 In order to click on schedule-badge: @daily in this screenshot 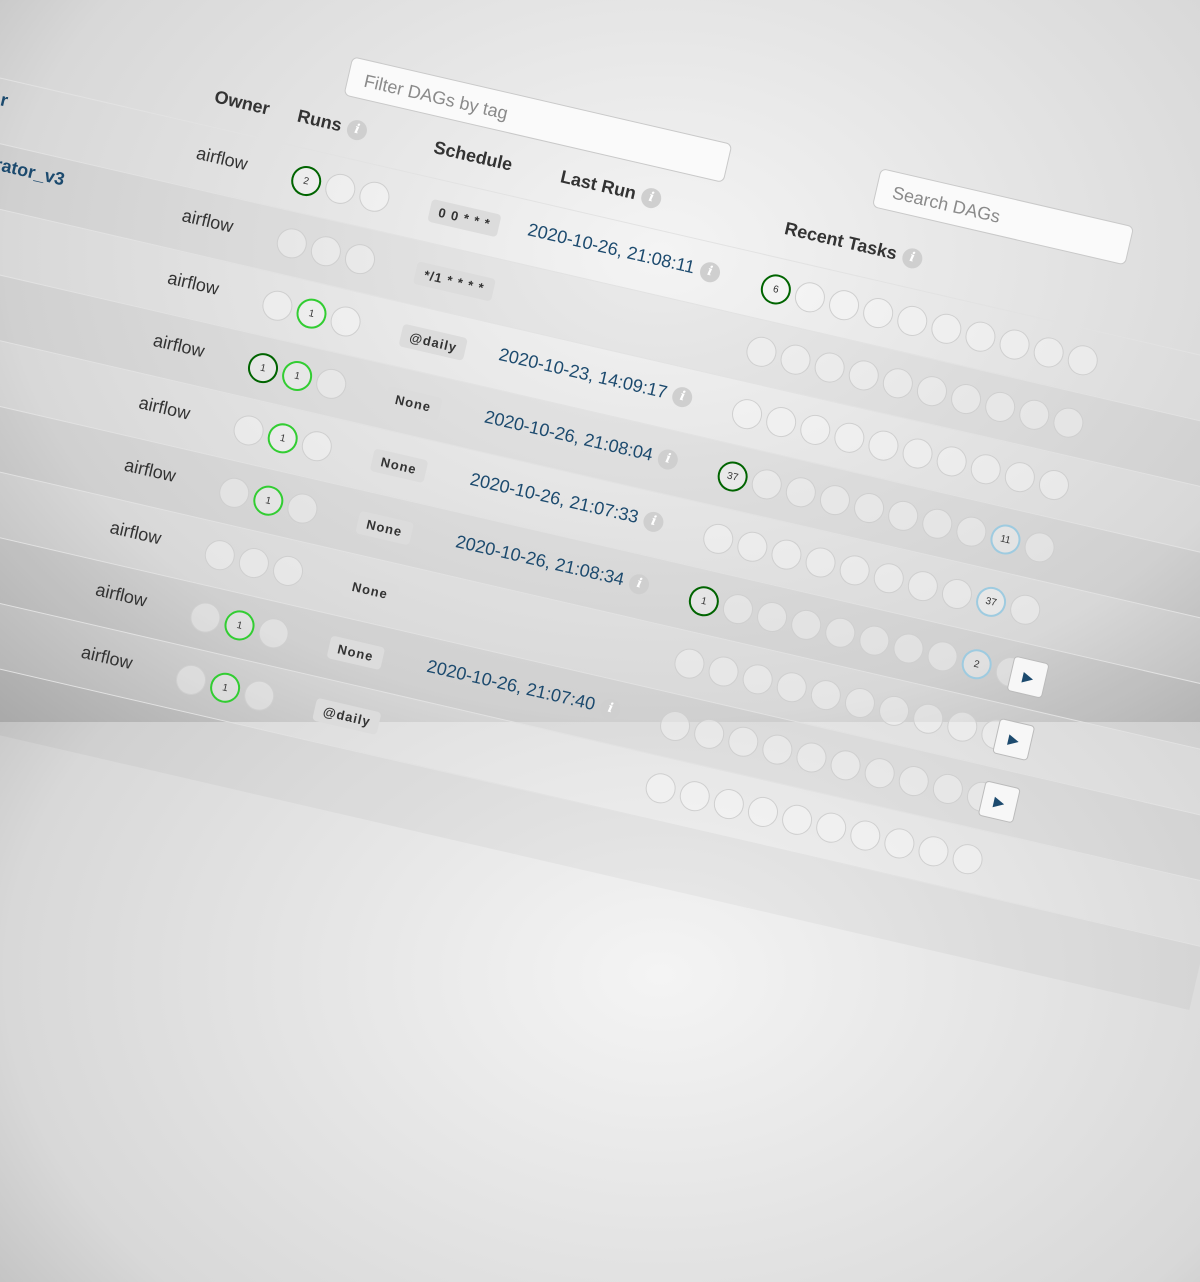, I will do `click(347, 716)`.